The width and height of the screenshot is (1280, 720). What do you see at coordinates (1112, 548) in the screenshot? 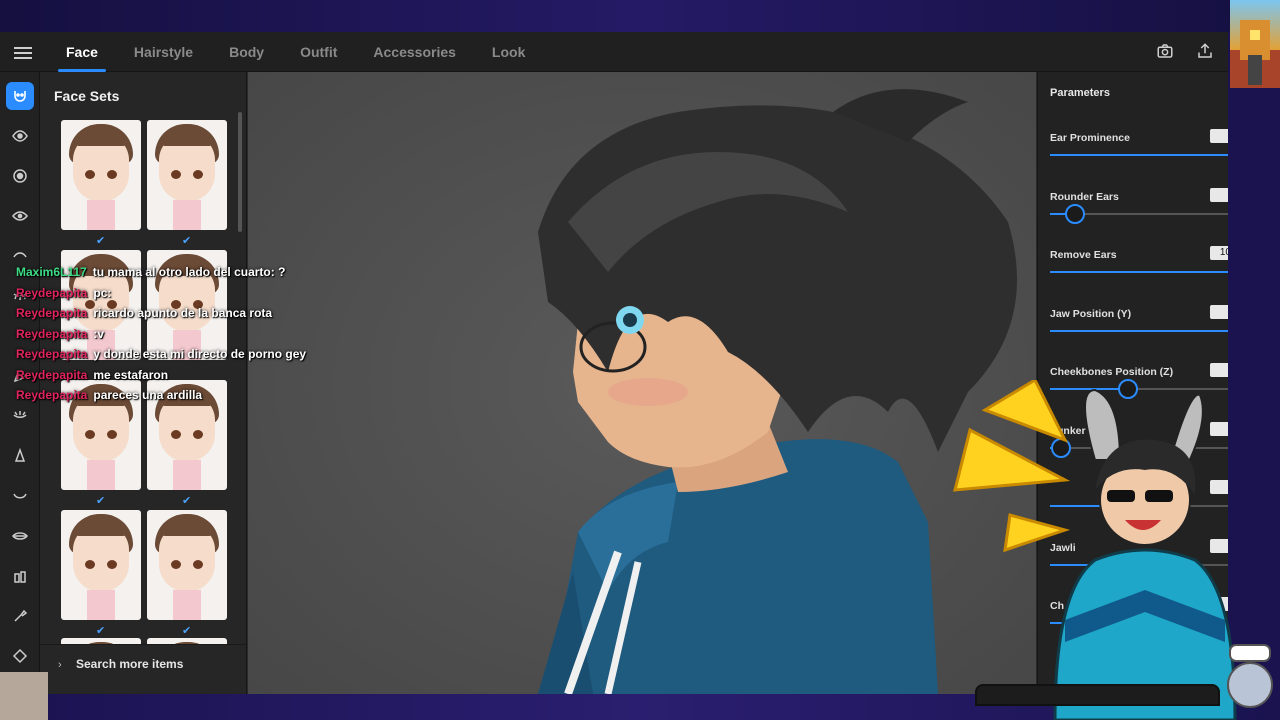
I see `streamer-mascot-overlay` at bounding box center [1112, 548].